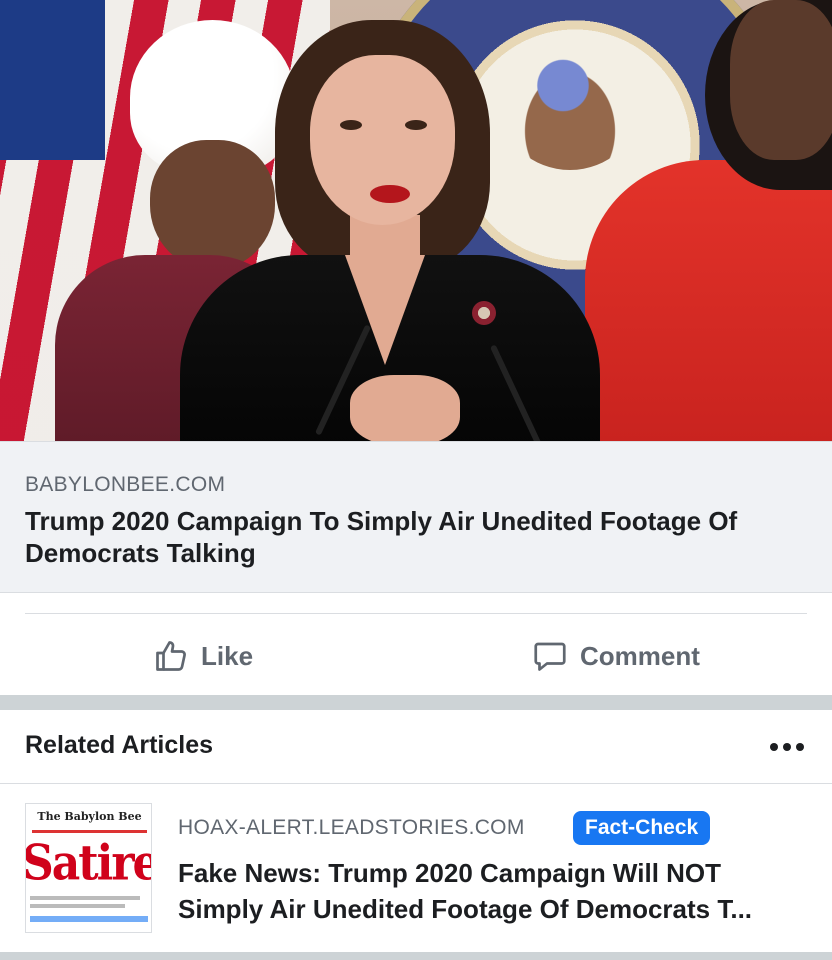  What do you see at coordinates (125, 484) in the screenshot?
I see `link-domain: BABYLONBEE.COM` at bounding box center [125, 484].